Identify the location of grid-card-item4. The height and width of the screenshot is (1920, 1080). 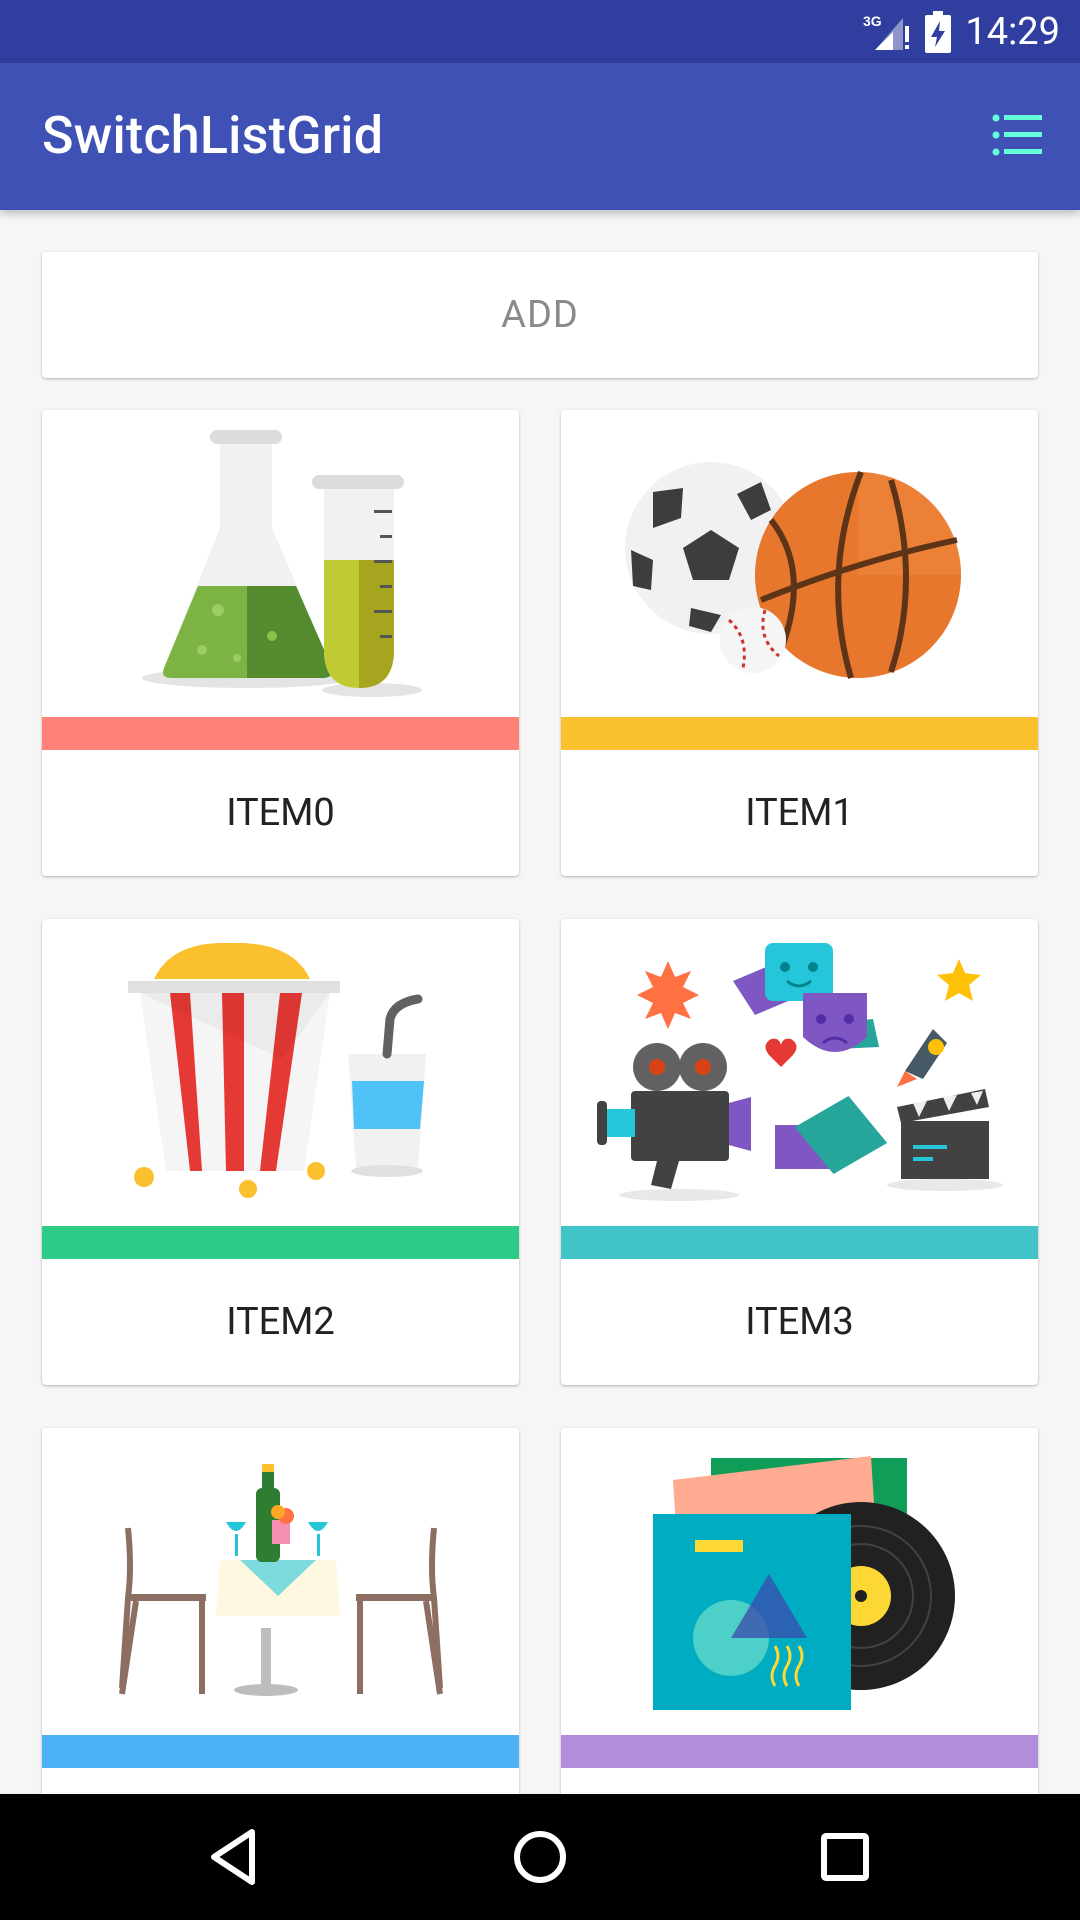
(280, 1611).